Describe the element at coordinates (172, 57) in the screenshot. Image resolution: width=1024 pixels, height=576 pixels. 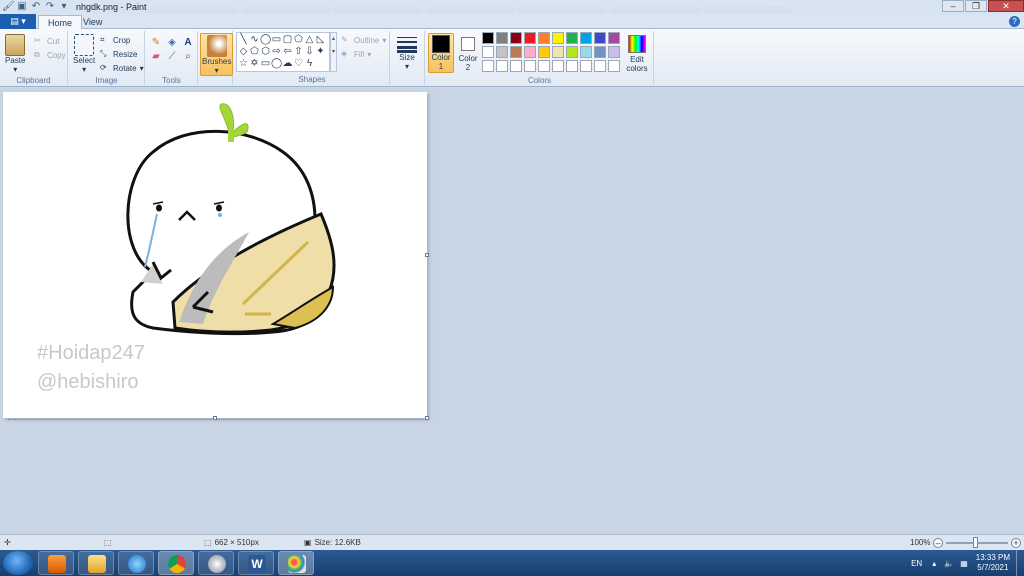
I see `color-picker-icon: ⟋` at that location.